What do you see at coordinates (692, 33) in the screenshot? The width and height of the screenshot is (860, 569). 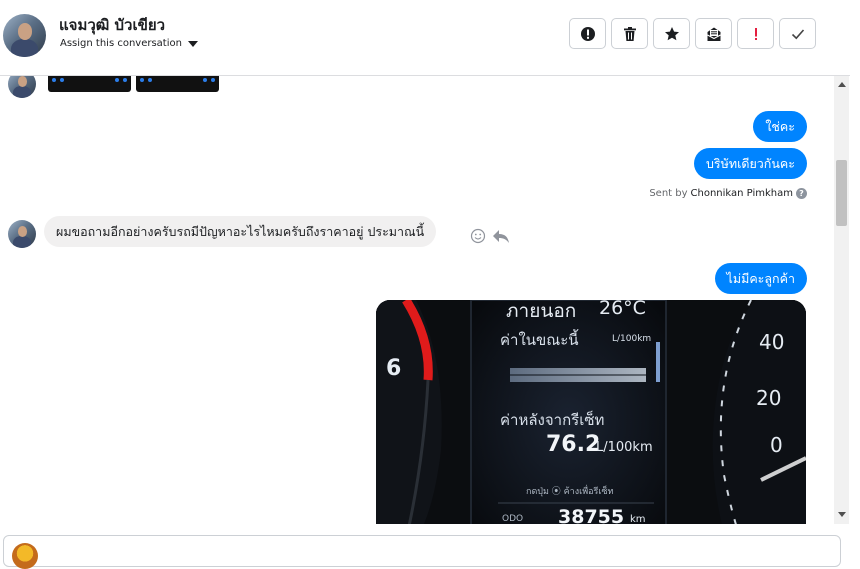 I see `conversation-toolbar` at bounding box center [692, 33].